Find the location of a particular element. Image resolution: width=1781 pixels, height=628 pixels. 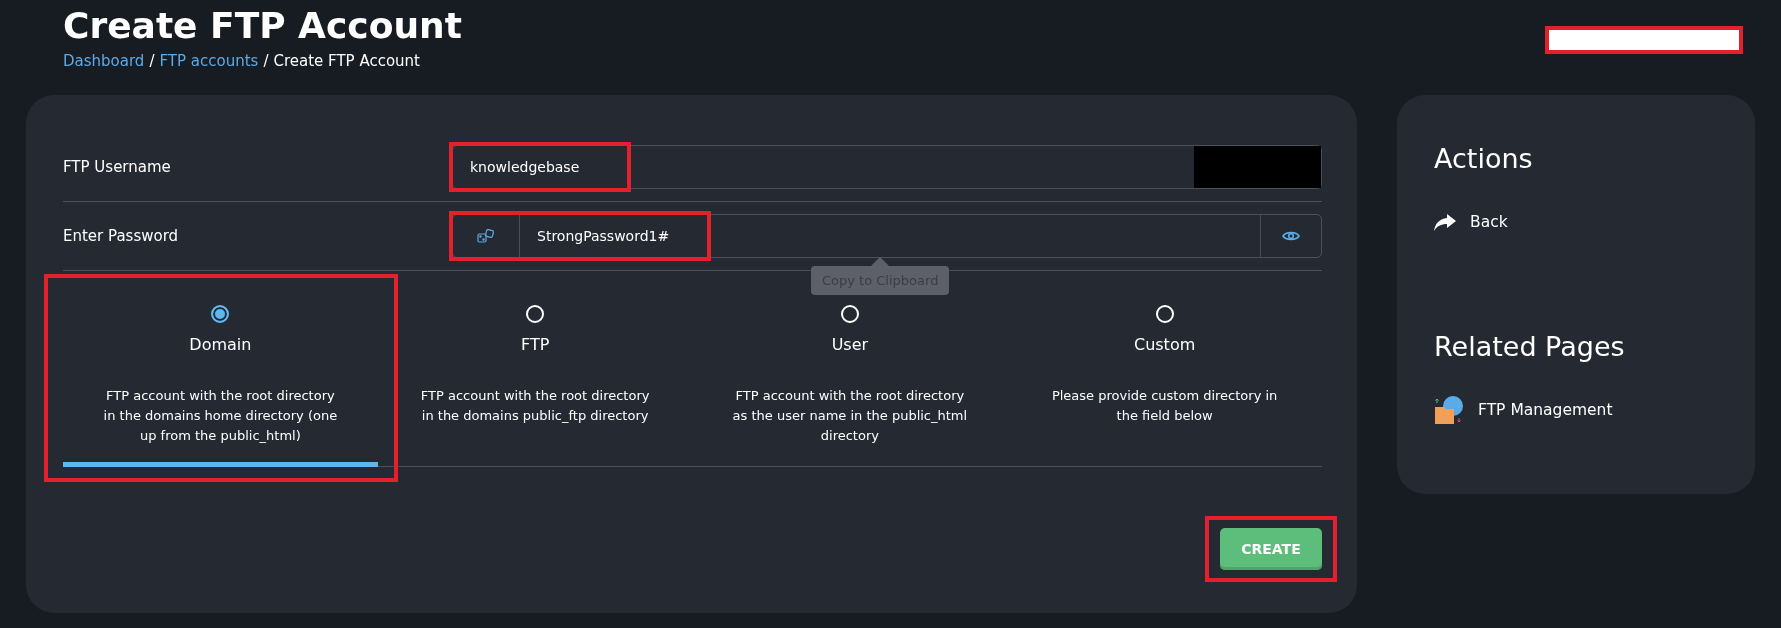

username-field: knowledgebase is located at coordinates (887, 167).